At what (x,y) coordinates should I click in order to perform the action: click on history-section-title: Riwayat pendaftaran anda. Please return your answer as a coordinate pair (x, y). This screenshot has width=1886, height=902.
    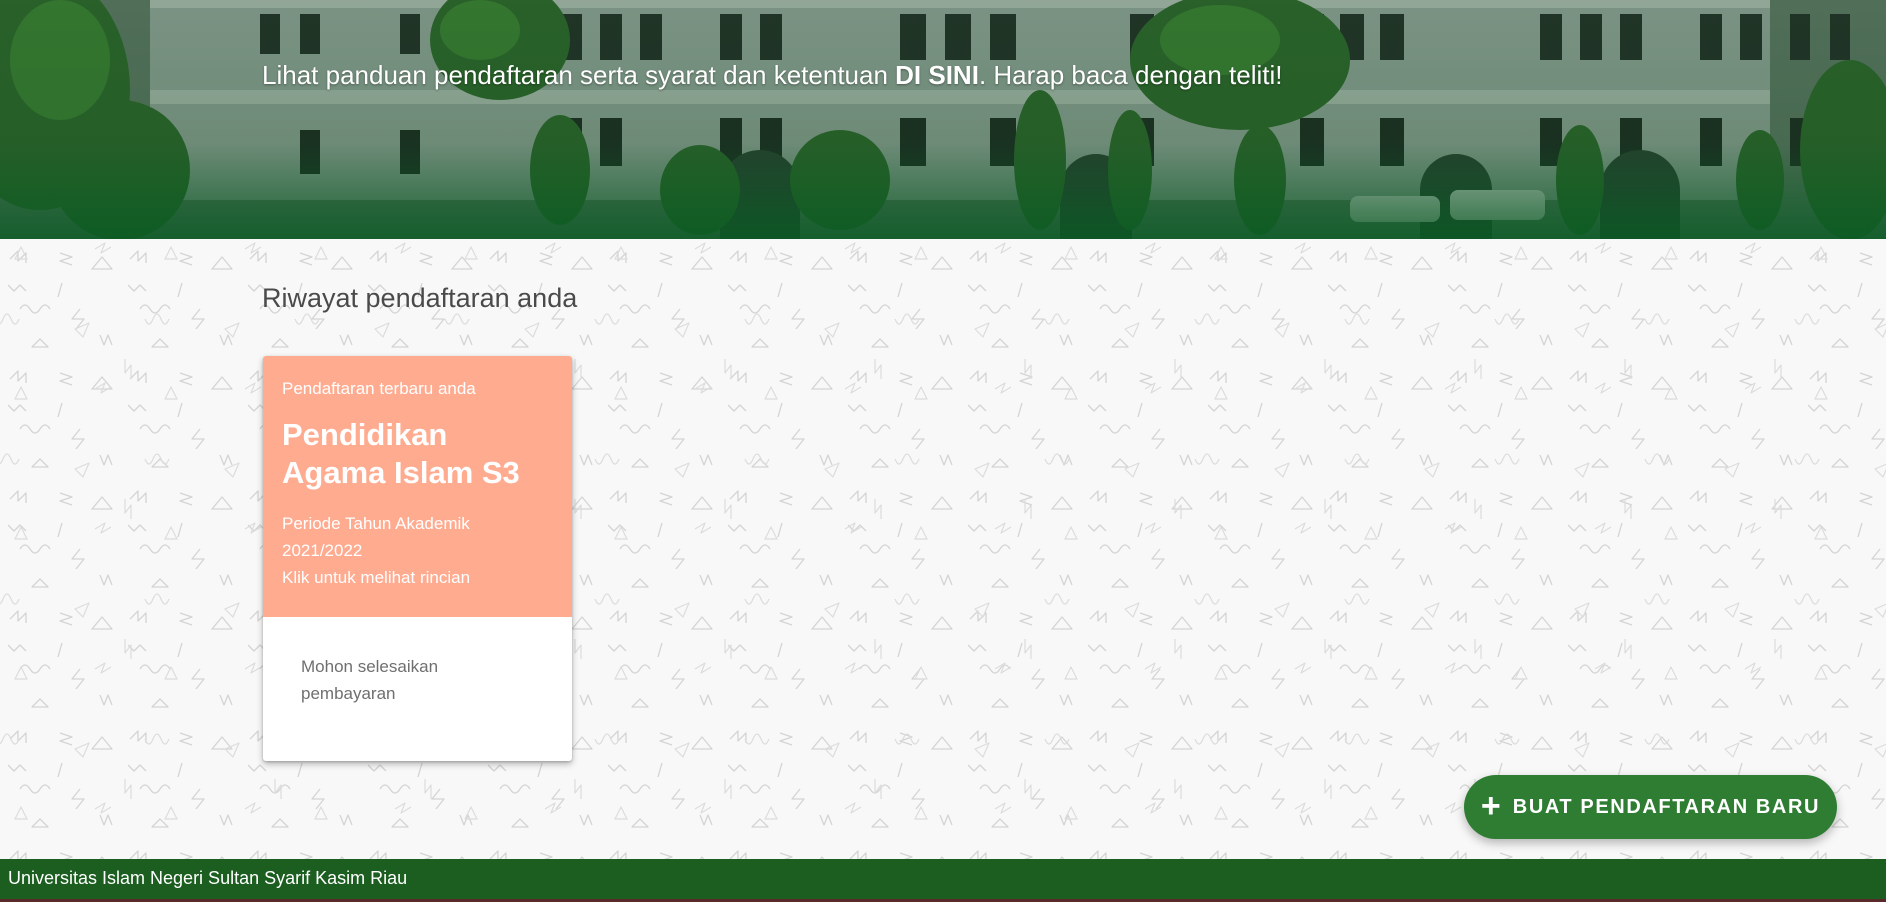
    Looking at the image, I should click on (420, 298).